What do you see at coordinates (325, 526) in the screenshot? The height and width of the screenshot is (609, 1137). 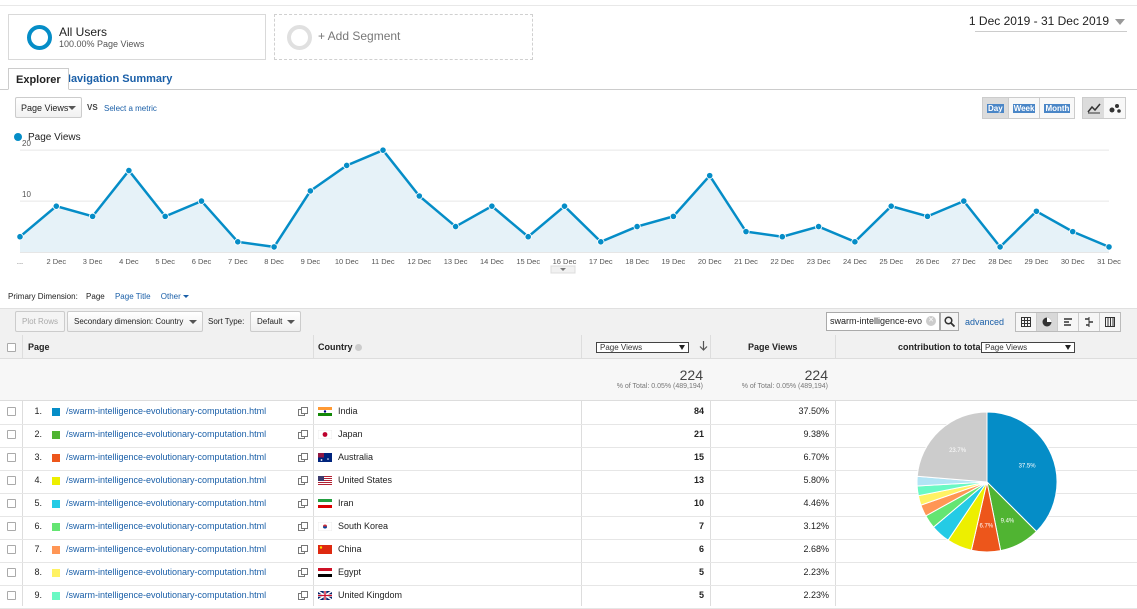 I see `country-flag-icon` at bounding box center [325, 526].